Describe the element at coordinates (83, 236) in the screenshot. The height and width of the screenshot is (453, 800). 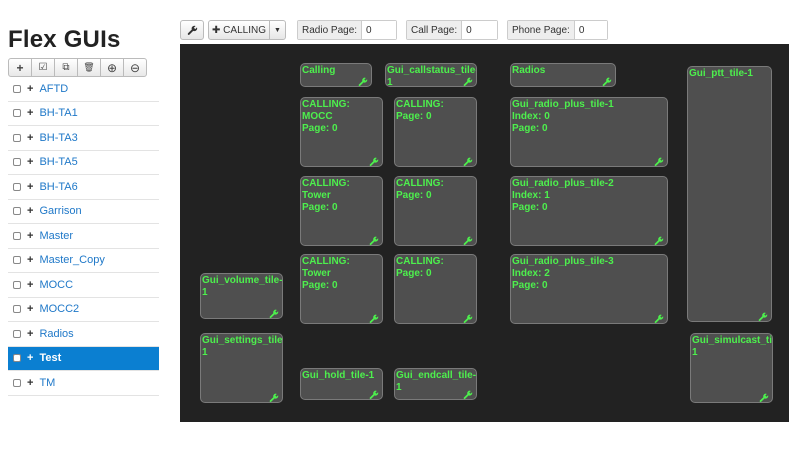
I see `sidebar-item-master: + Master` at that location.